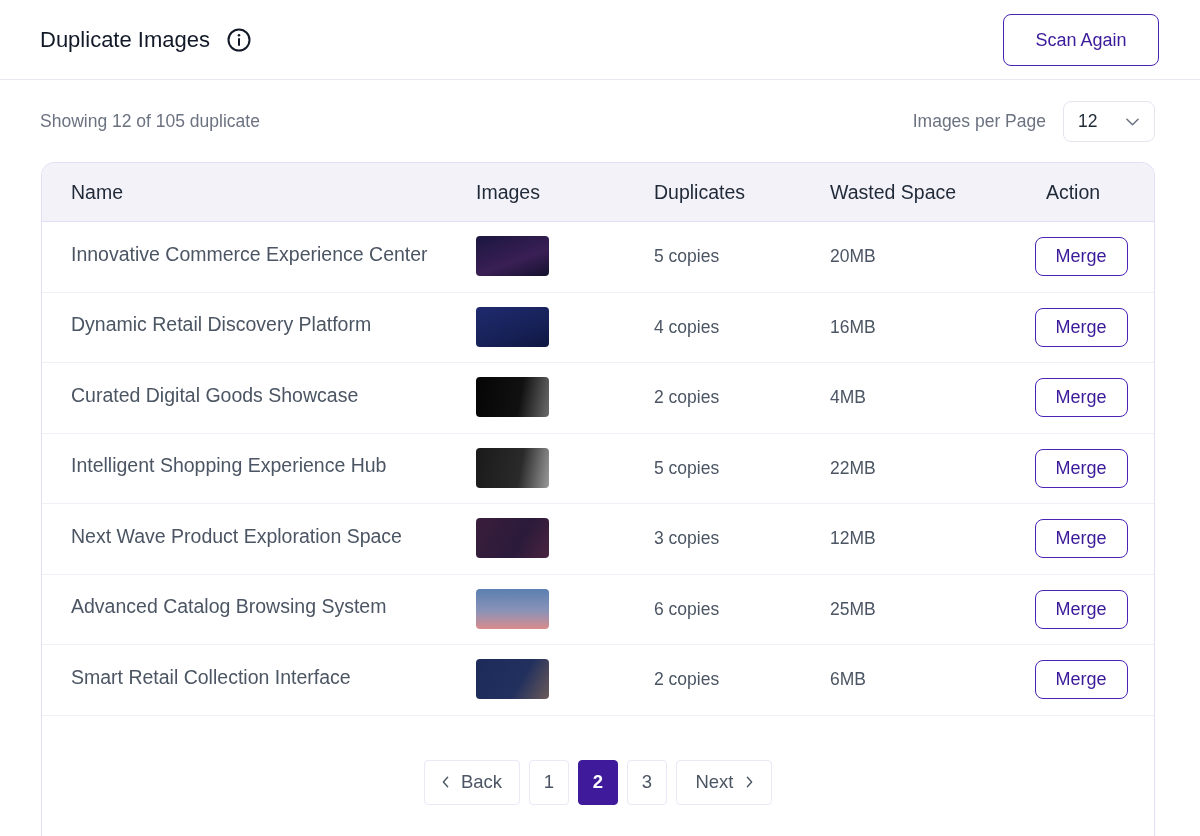 Image resolution: width=1200 pixels, height=836 pixels. I want to click on table-cell-text: Curated Digital Goods Showcase, so click(215, 395).